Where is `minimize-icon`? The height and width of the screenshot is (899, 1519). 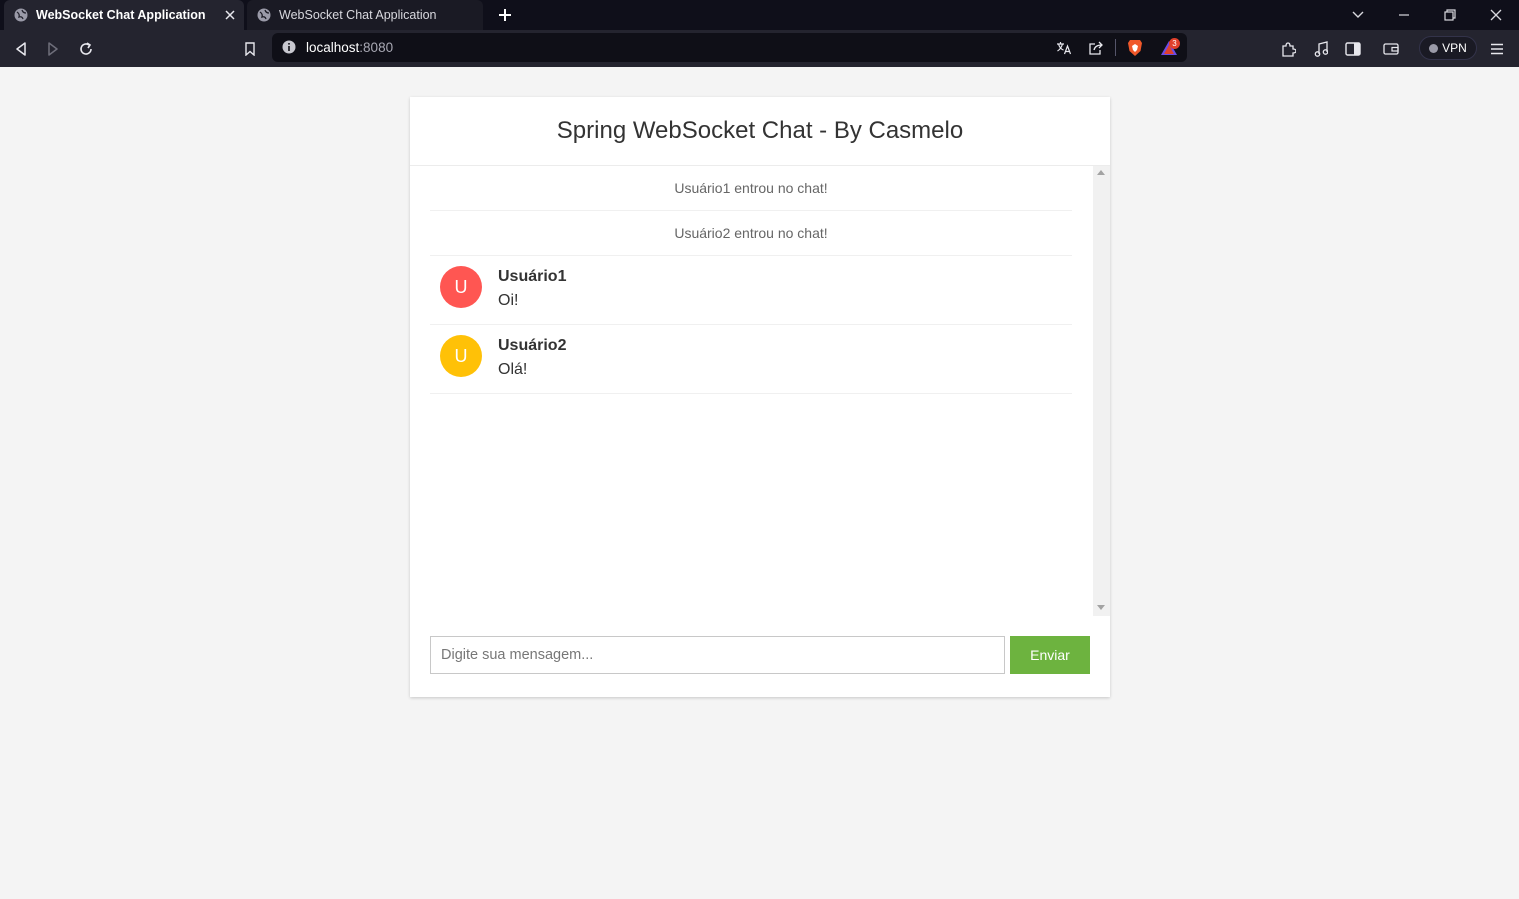
minimize-icon is located at coordinates (1404, 15).